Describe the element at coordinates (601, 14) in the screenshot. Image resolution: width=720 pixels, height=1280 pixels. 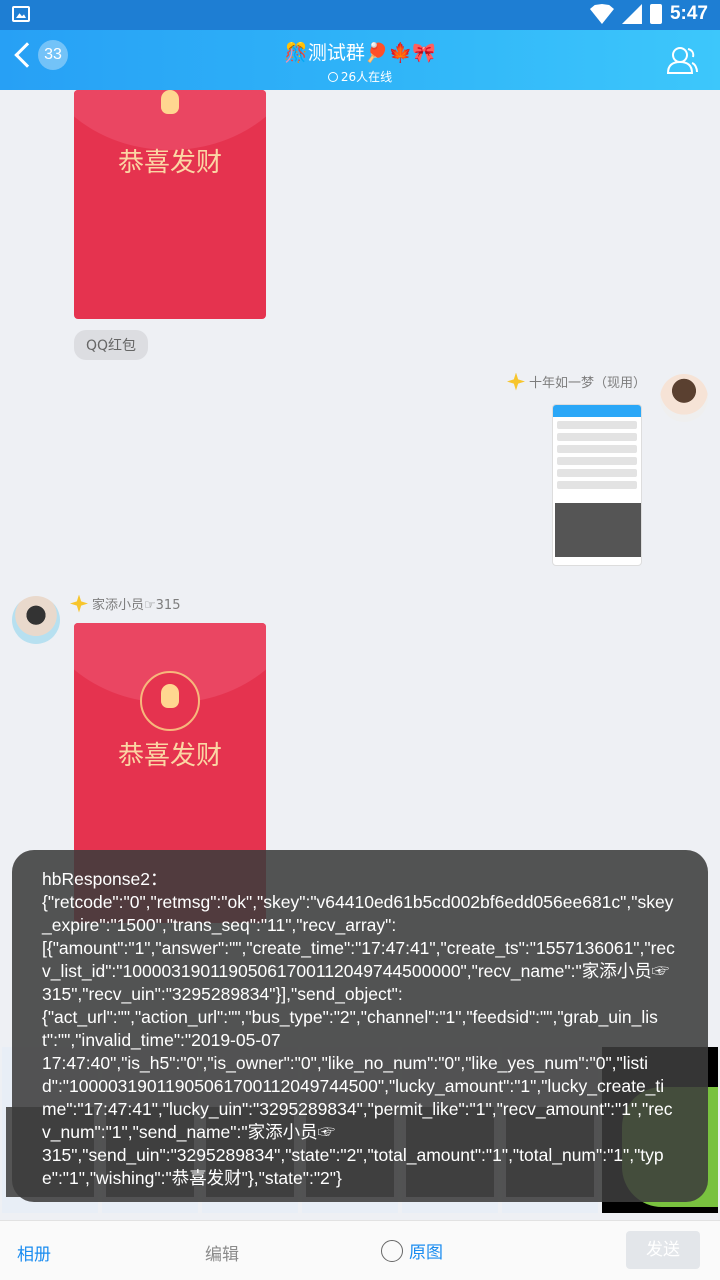
I see `wifi-icon` at that location.